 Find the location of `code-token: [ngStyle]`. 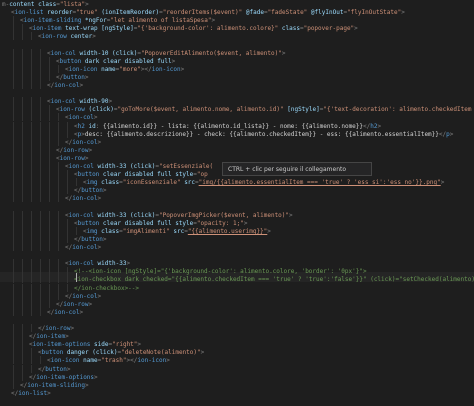

code-token: [ngStyle] is located at coordinates (117, 29).